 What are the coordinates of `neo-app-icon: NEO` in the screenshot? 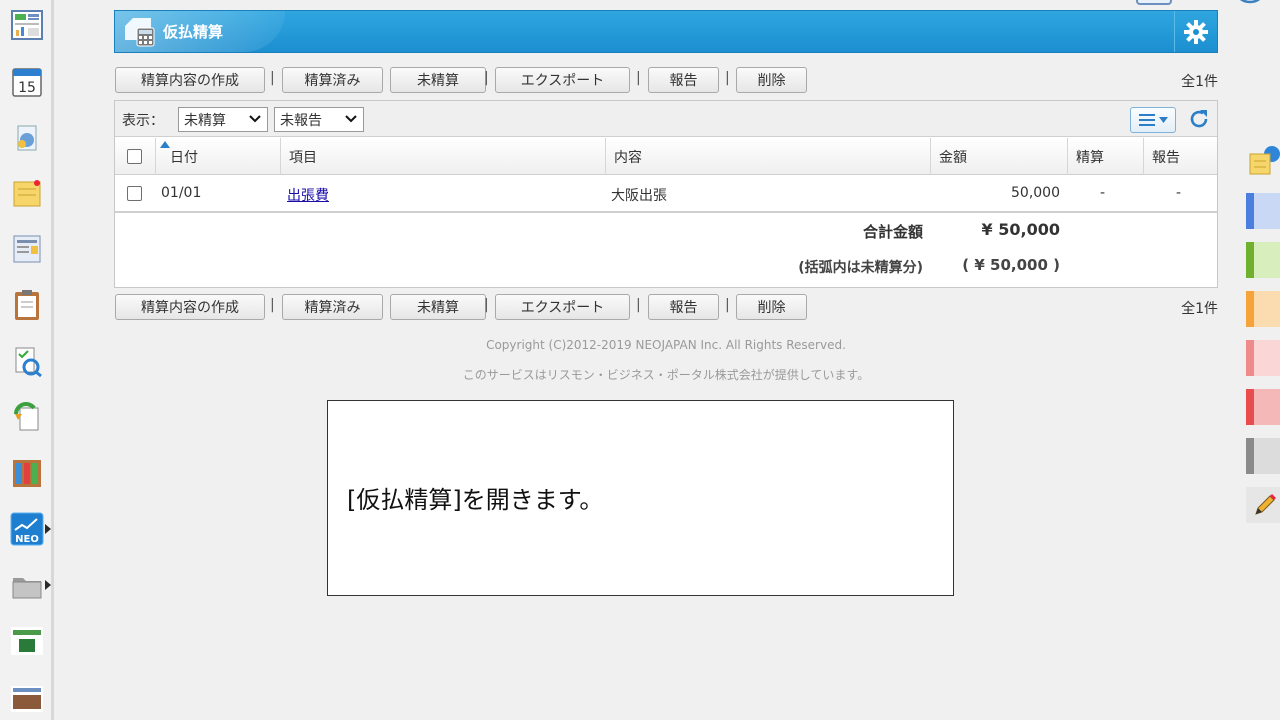 It's located at (27, 529).